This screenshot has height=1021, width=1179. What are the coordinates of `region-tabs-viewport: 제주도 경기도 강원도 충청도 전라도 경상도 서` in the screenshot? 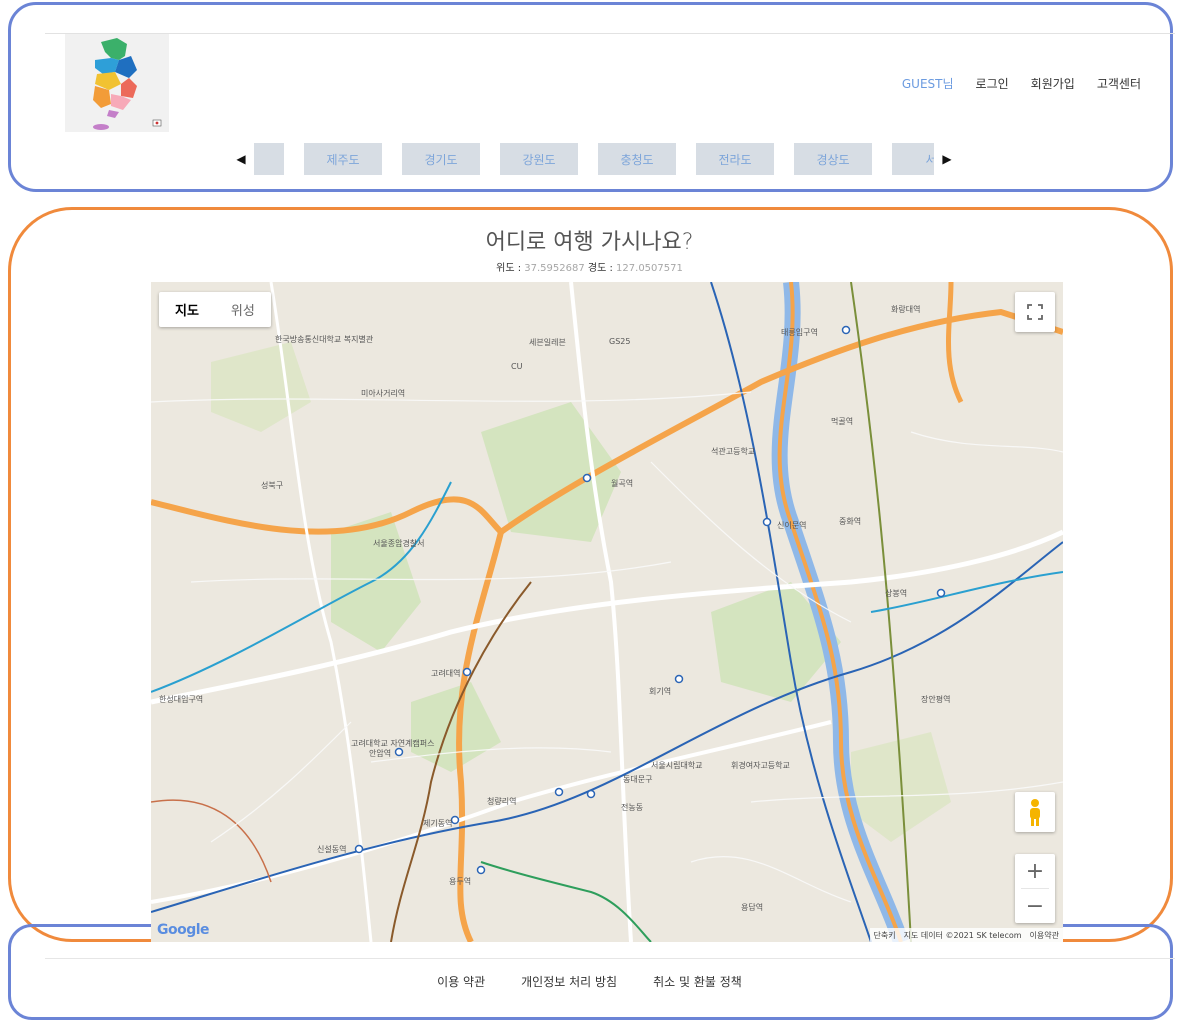 It's located at (594, 159).